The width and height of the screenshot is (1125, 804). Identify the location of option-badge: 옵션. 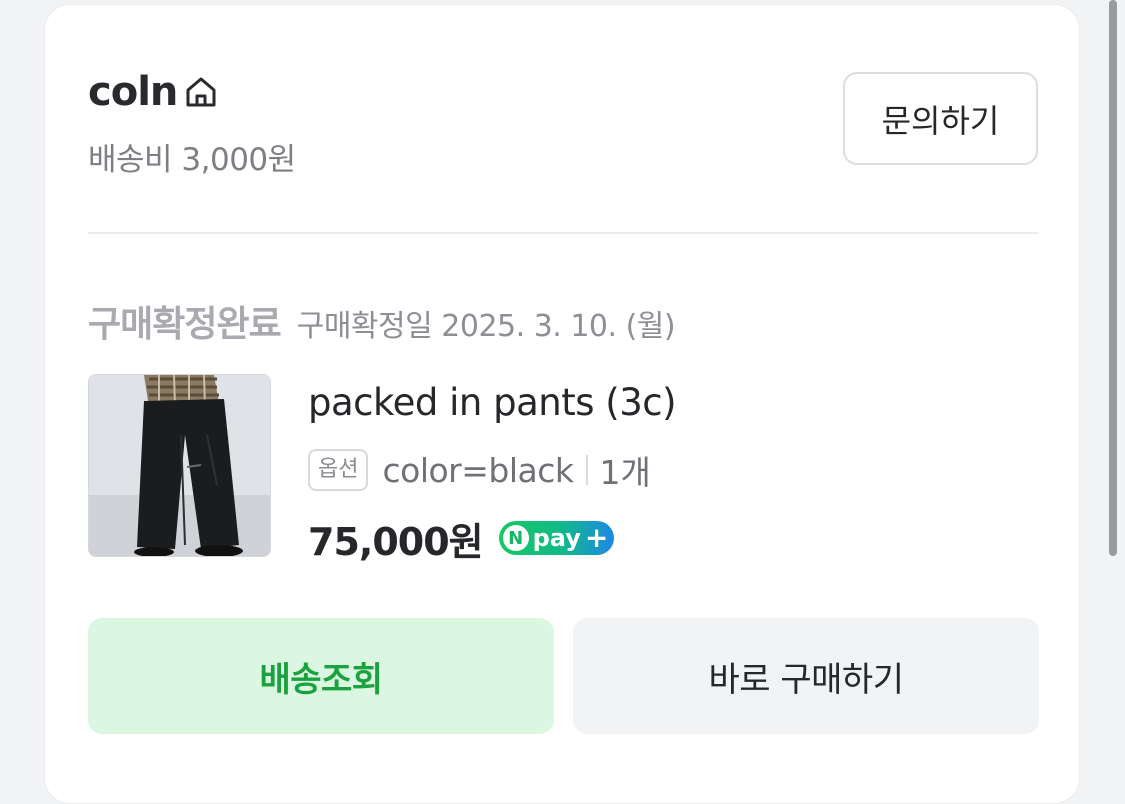
(338, 470).